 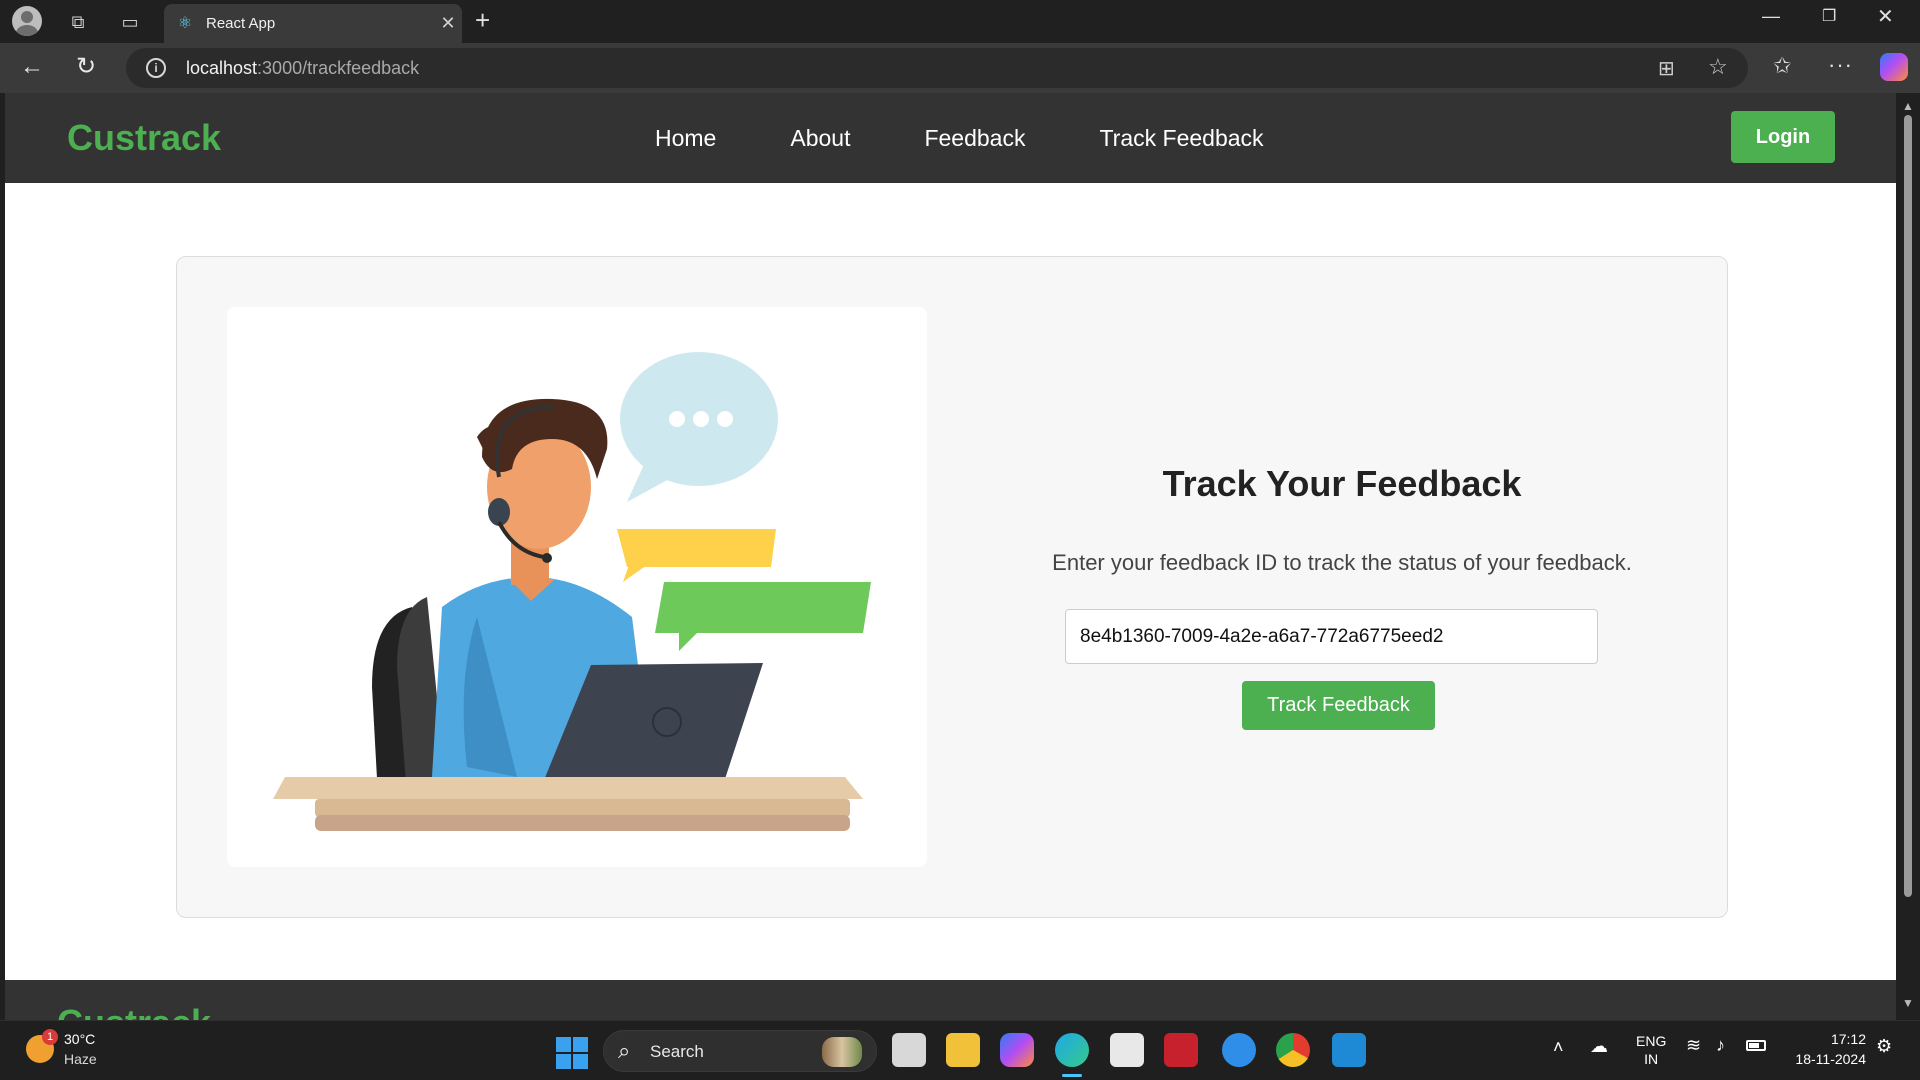 I want to click on url-host: localhost, so click(x=222, y=68).